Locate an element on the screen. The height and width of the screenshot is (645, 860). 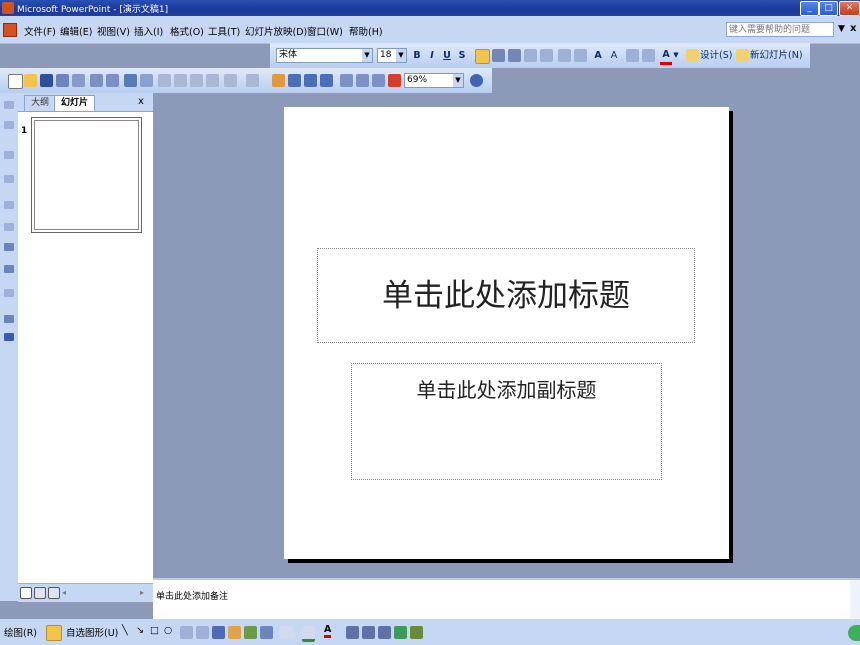
italic-button: I is located at coordinates (432, 55).